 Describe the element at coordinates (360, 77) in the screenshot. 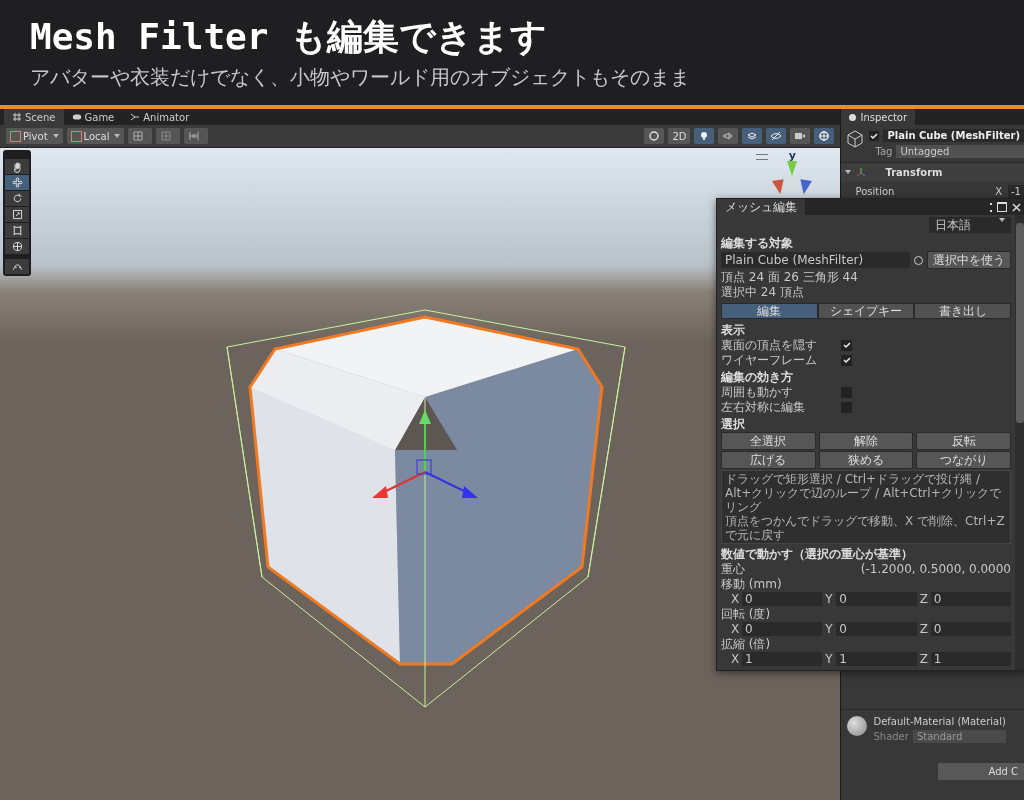

I see `subtitle: アバターや衣装だけでなく、小物やワールド用のオブジェクトもそのまま` at that location.